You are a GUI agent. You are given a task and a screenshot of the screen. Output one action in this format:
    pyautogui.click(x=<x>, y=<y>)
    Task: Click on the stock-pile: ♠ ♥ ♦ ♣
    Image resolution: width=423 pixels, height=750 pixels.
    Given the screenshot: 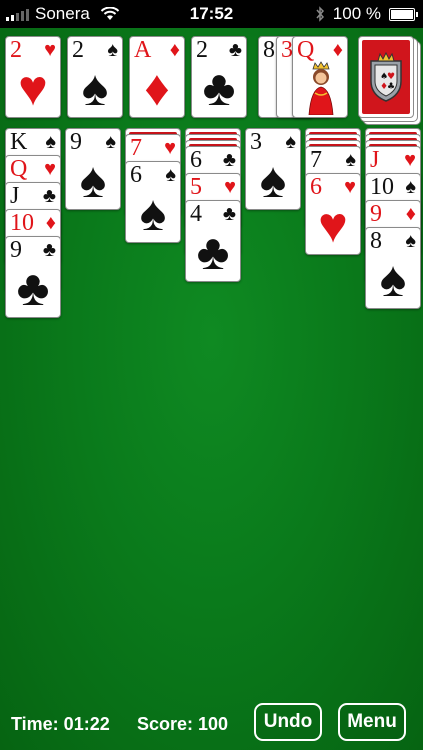 What is the action you would take?
    pyautogui.click(x=386, y=77)
    